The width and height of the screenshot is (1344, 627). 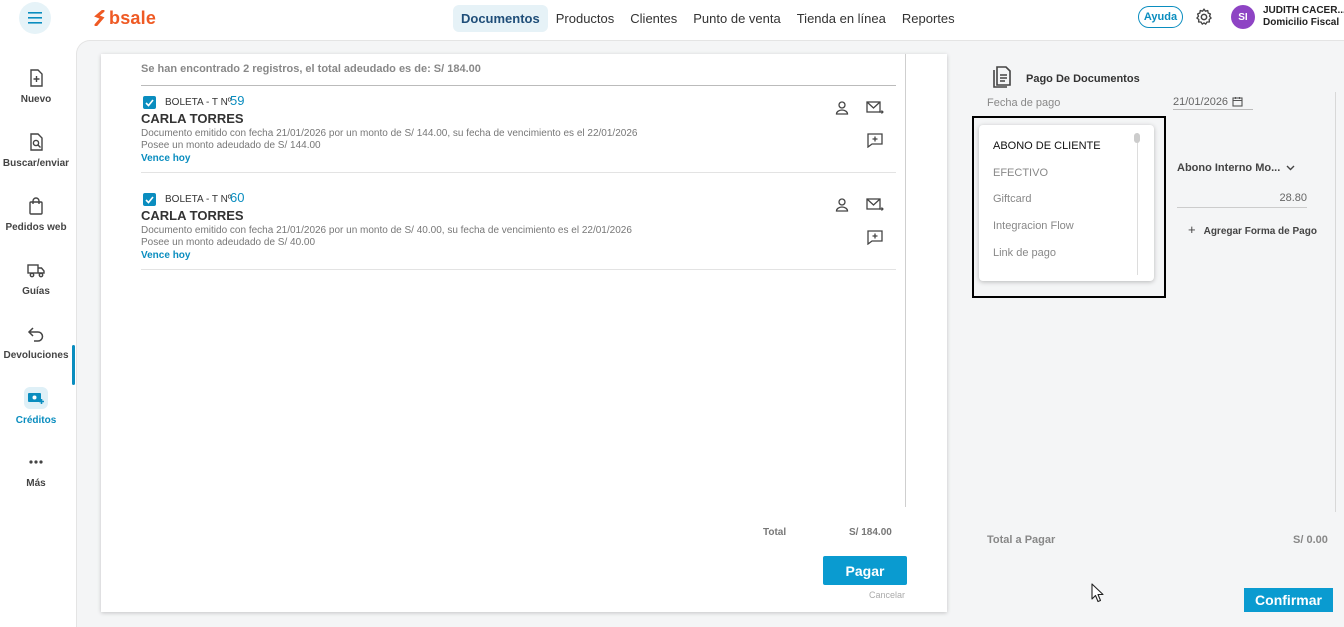 I want to click on bsale-logo-icon, so click(x=99, y=18).